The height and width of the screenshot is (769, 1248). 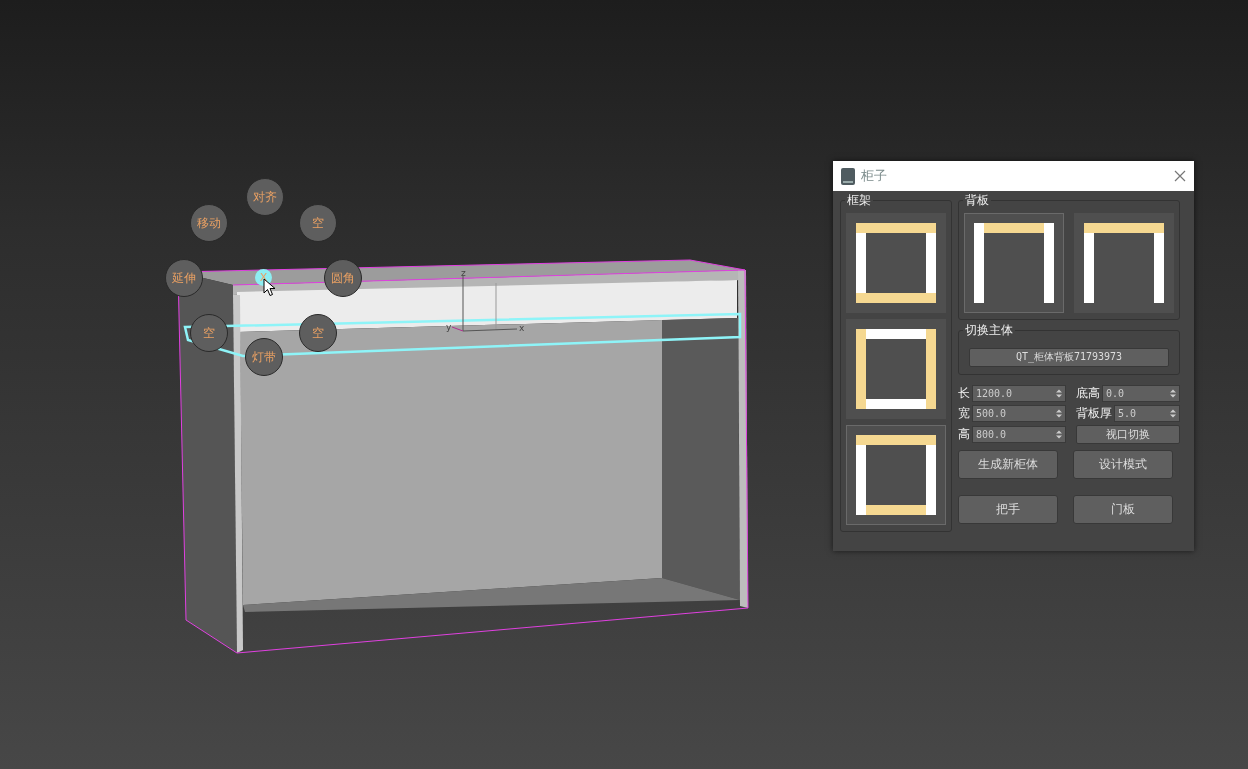 I want to click on radial-menu-item: 延伸, so click(x=184, y=278).